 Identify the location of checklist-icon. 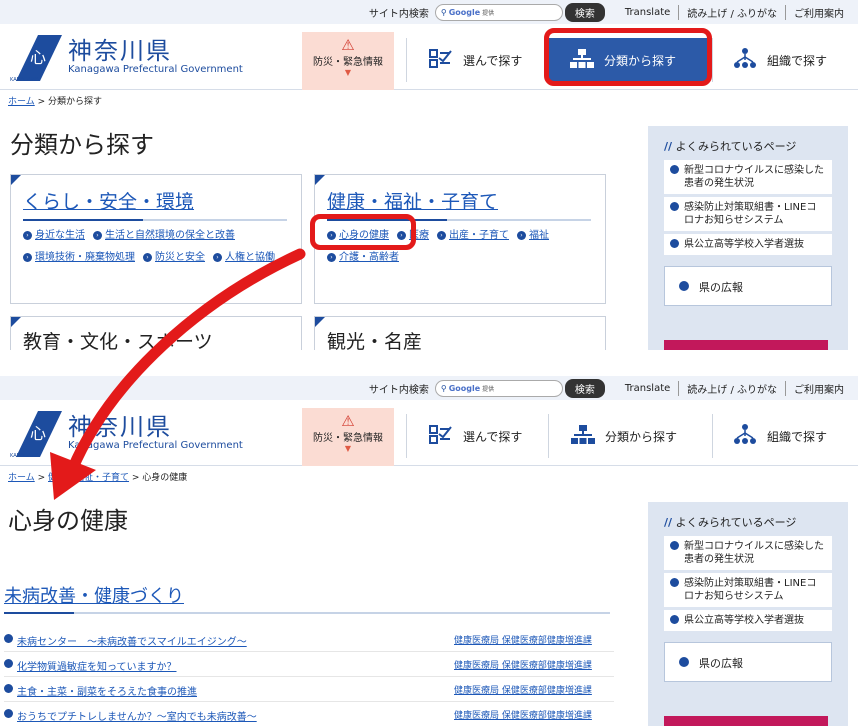
(441, 60).